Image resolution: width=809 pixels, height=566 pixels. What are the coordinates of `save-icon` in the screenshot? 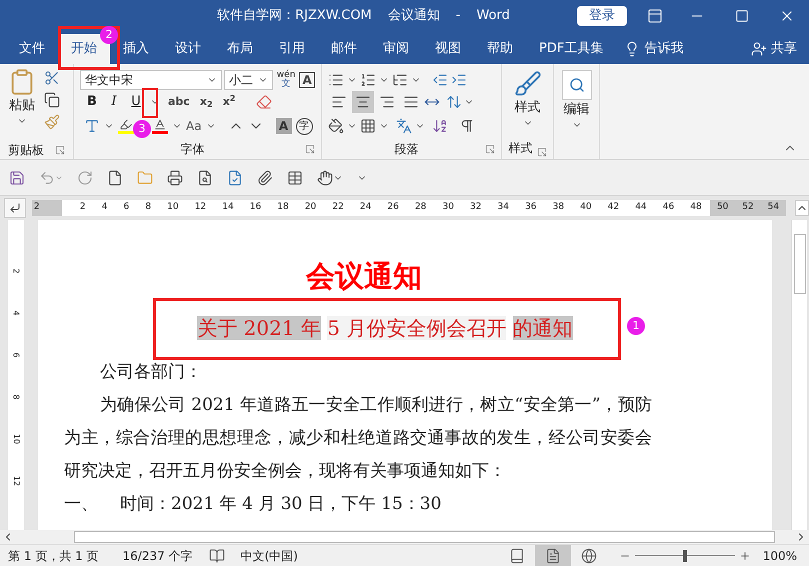 It's located at (17, 178).